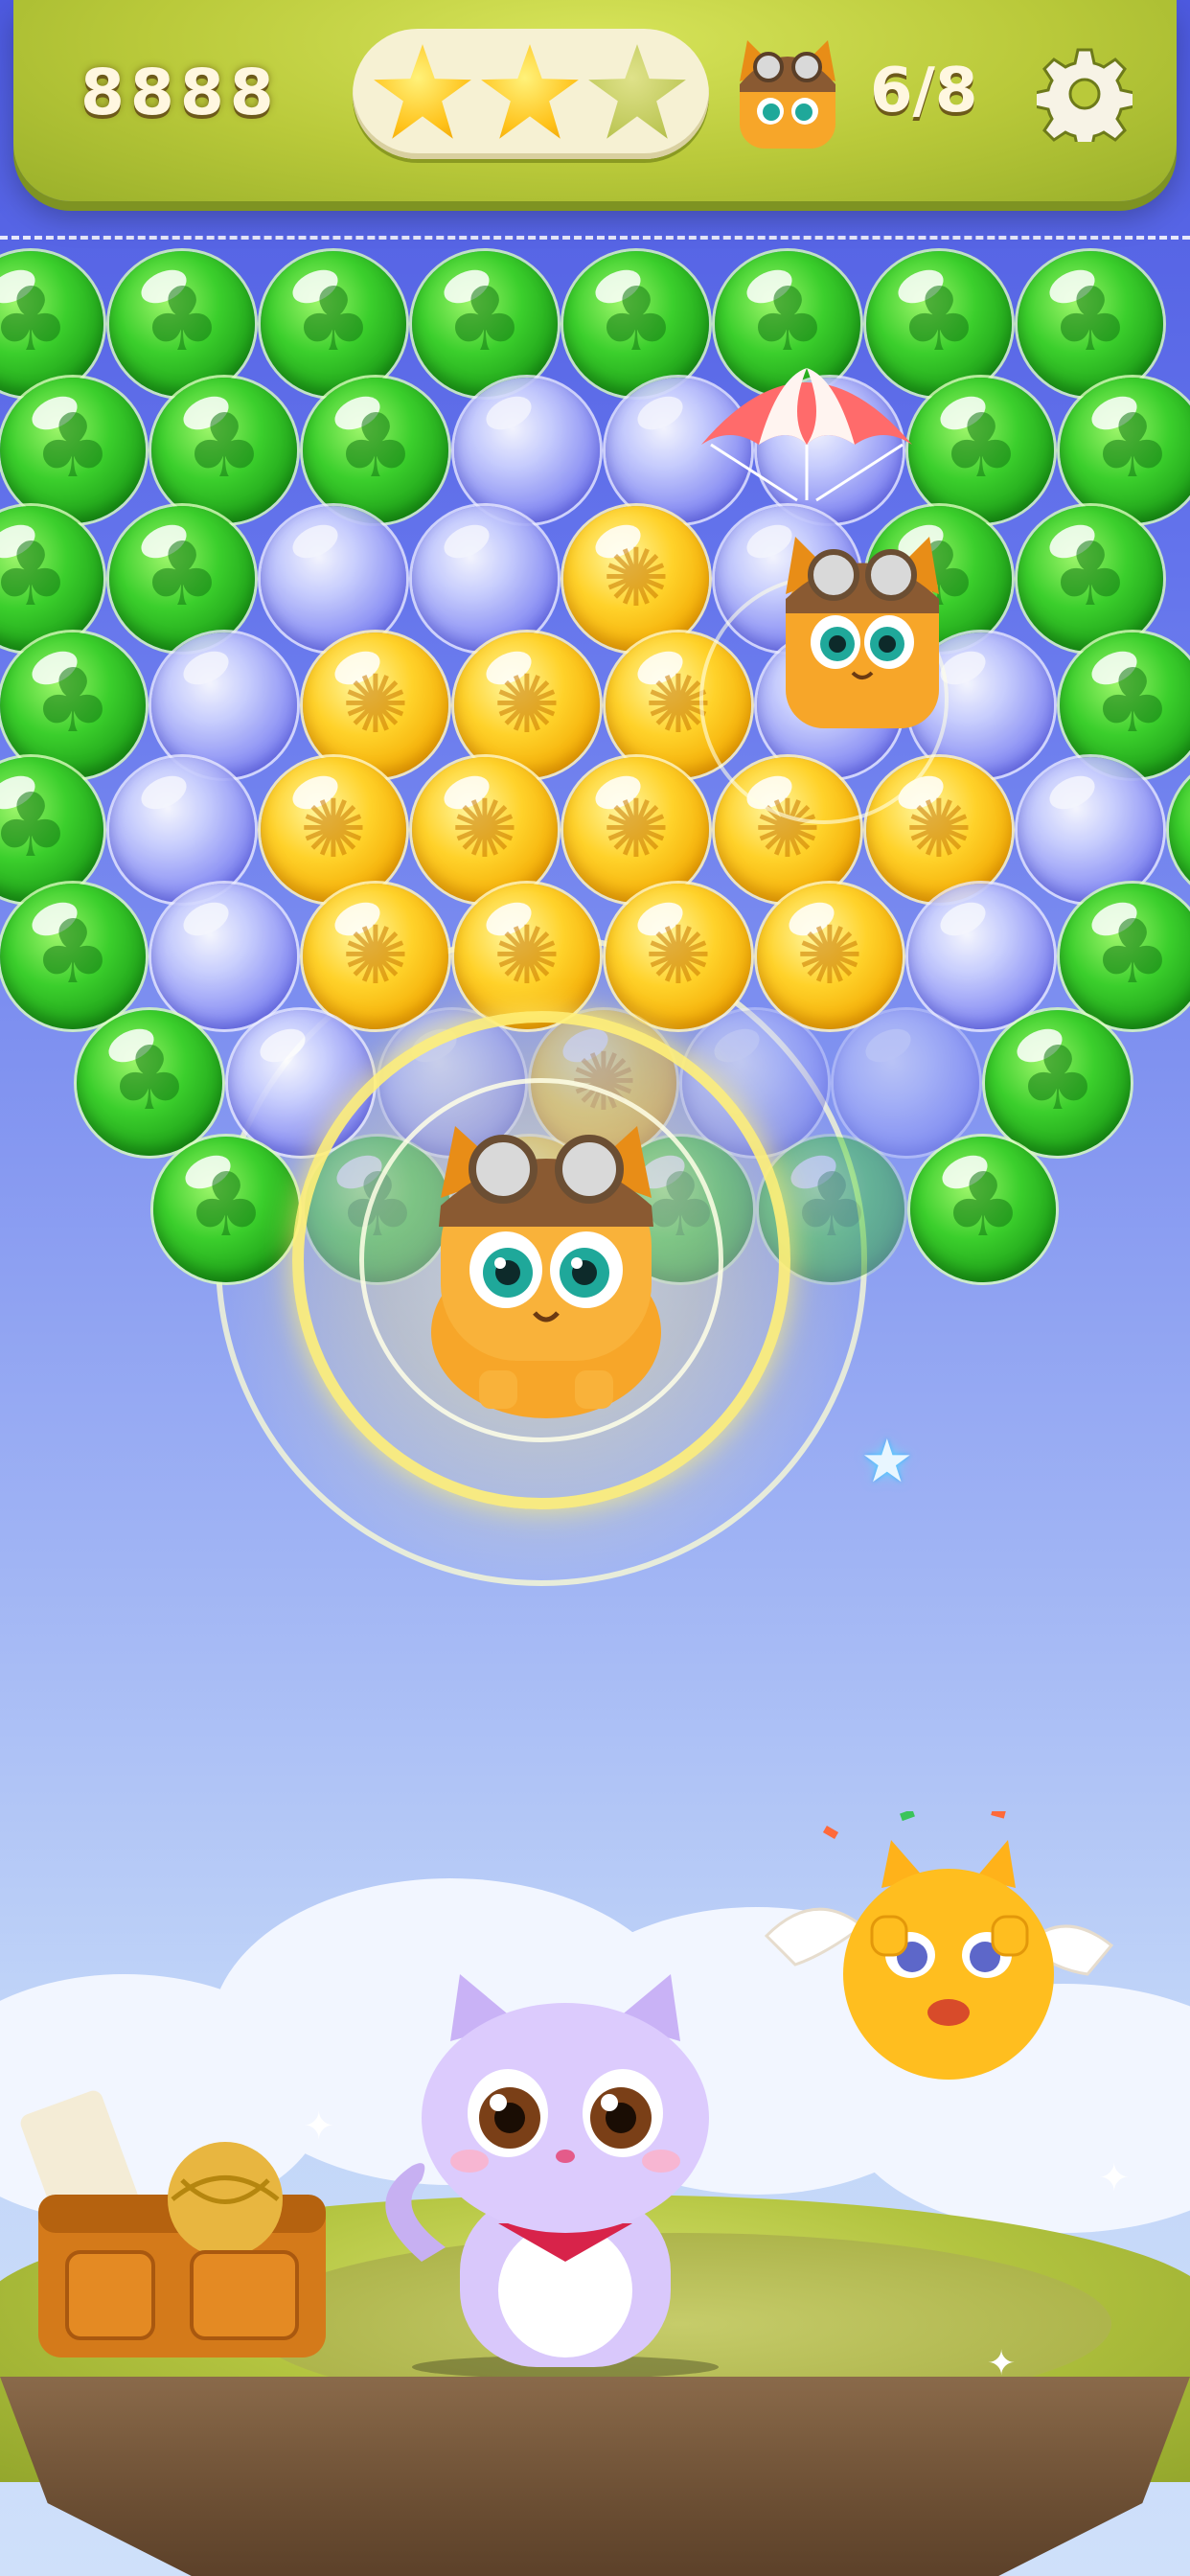 This screenshot has width=1190, height=2576. What do you see at coordinates (178, 2233) in the screenshot?
I see `satchel-booster` at bounding box center [178, 2233].